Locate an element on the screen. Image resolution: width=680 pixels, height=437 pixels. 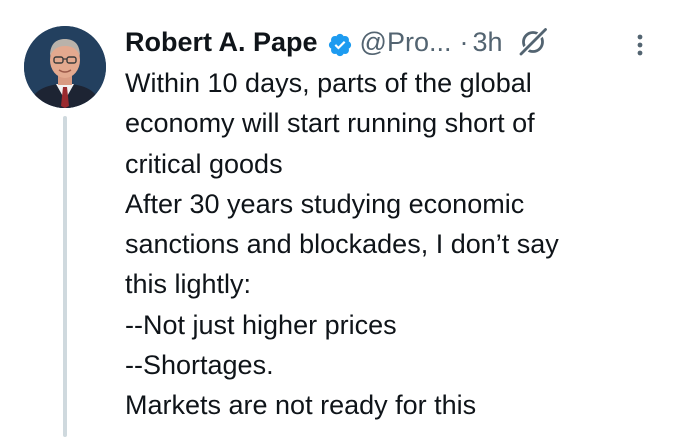
tweet-text-line: --Shortages. is located at coordinates (199, 365).